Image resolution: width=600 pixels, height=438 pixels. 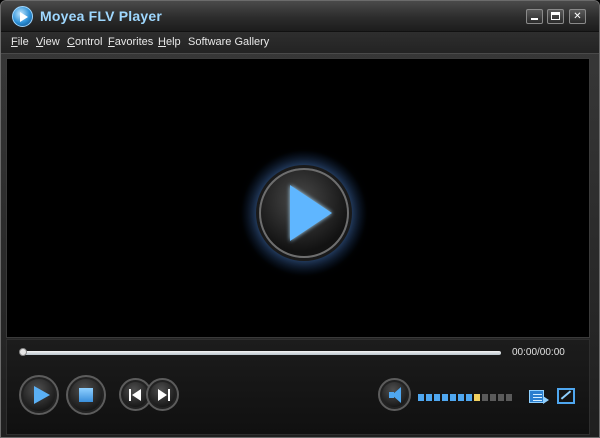 I want to click on stop-icon, so click(x=86, y=395).